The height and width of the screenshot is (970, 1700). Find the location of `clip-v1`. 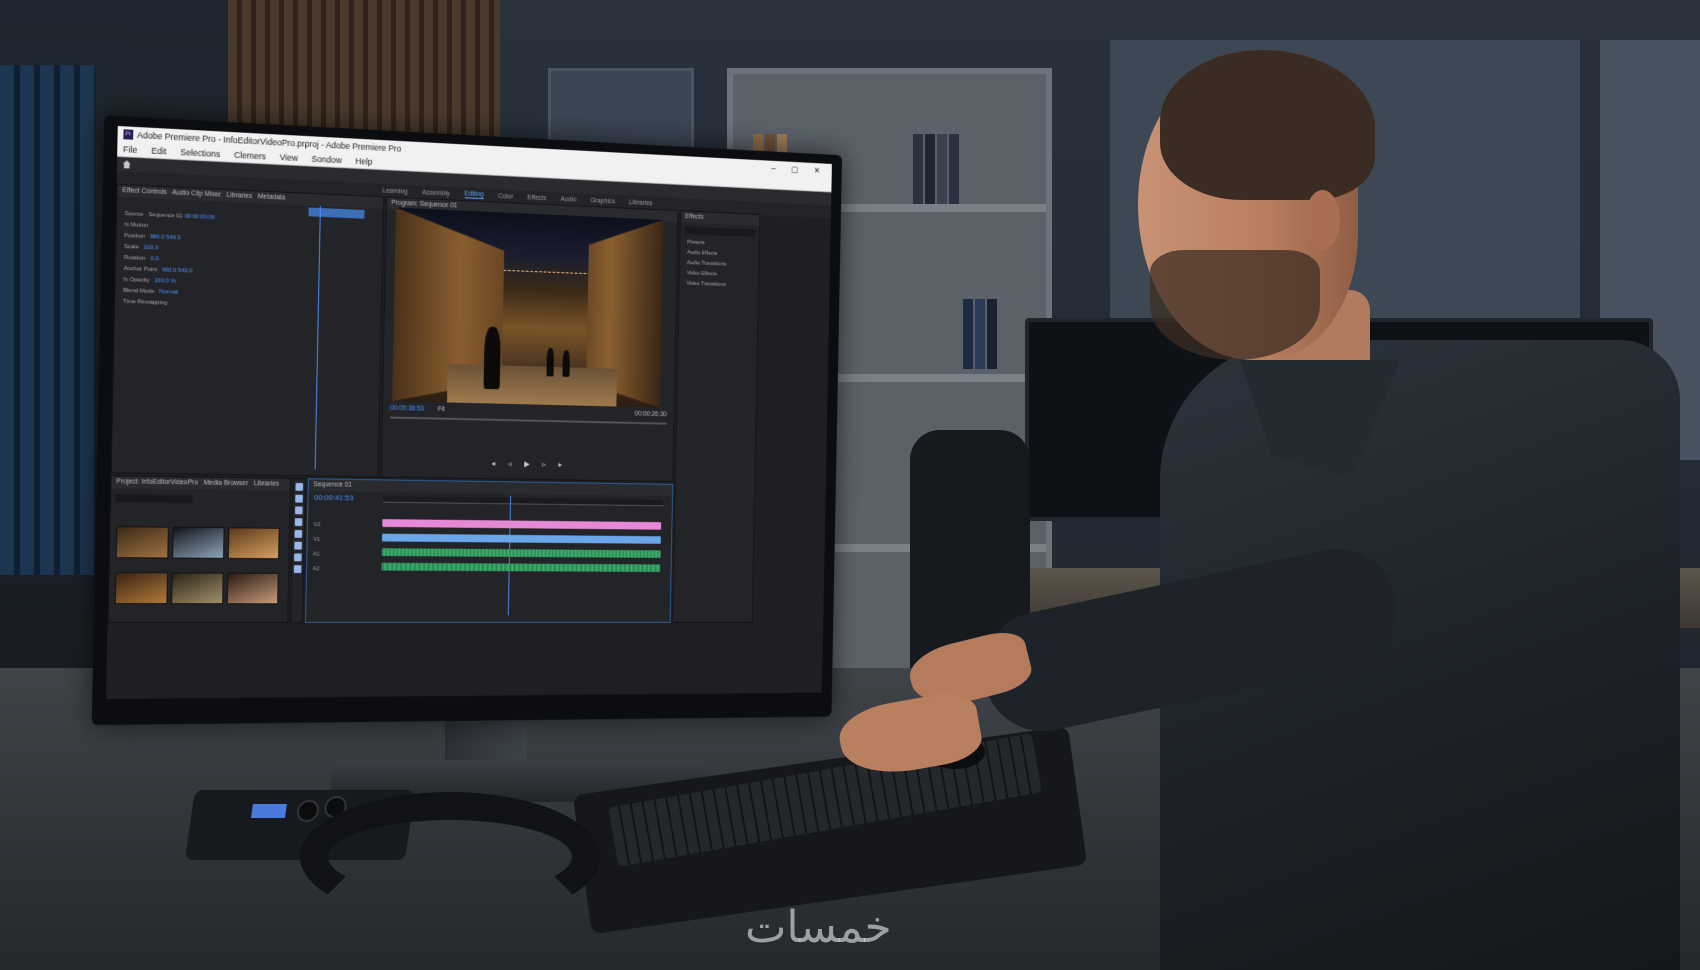

clip-v1 is located at coordinates (521, 538).